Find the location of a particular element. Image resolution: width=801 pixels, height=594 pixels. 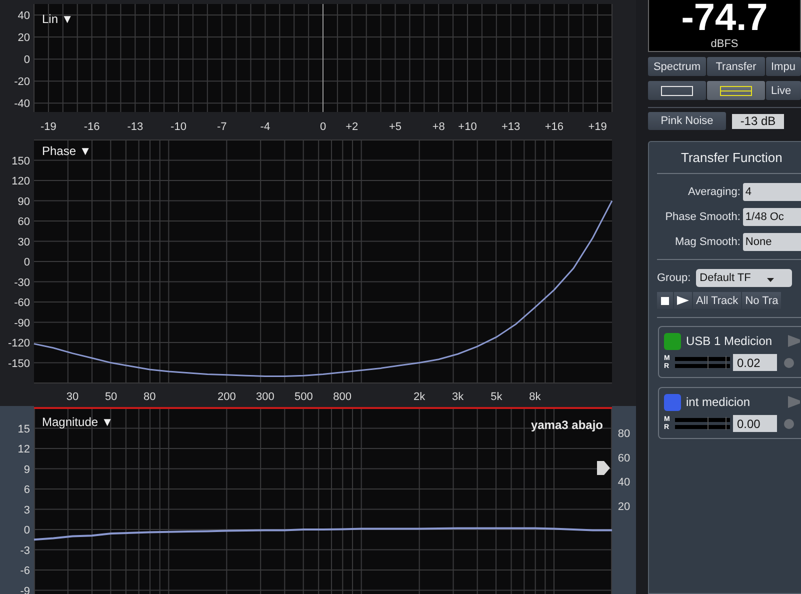

setting-label: Phase Smooth: is located at coordinates (702, 216).